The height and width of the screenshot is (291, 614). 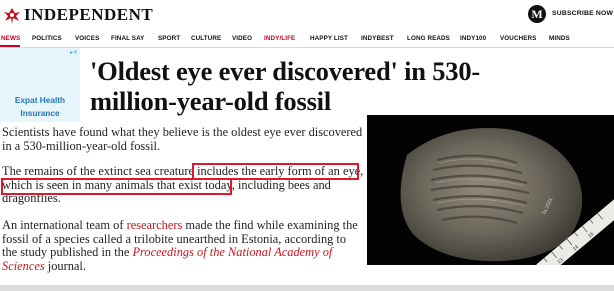 What do you see at coordinates (64, 225) in the screenshot?
I see `paragraph-3-part1: An international team of` at bounding box center [64, 225].